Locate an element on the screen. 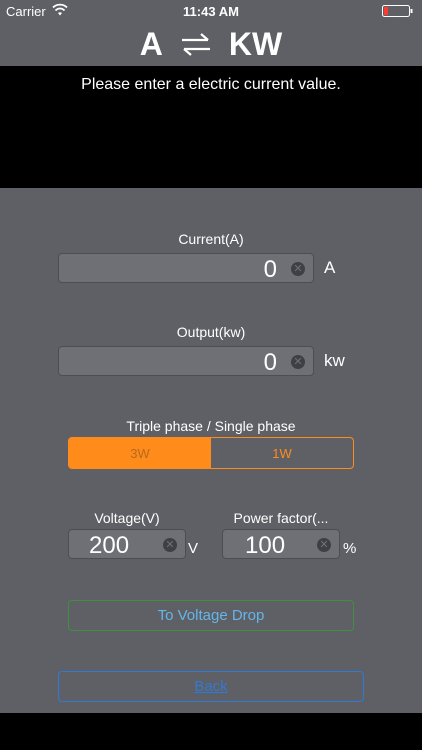 This screenshot has width=422, height=750. power-factor-value: 100 is located at coordinates (265, 545).